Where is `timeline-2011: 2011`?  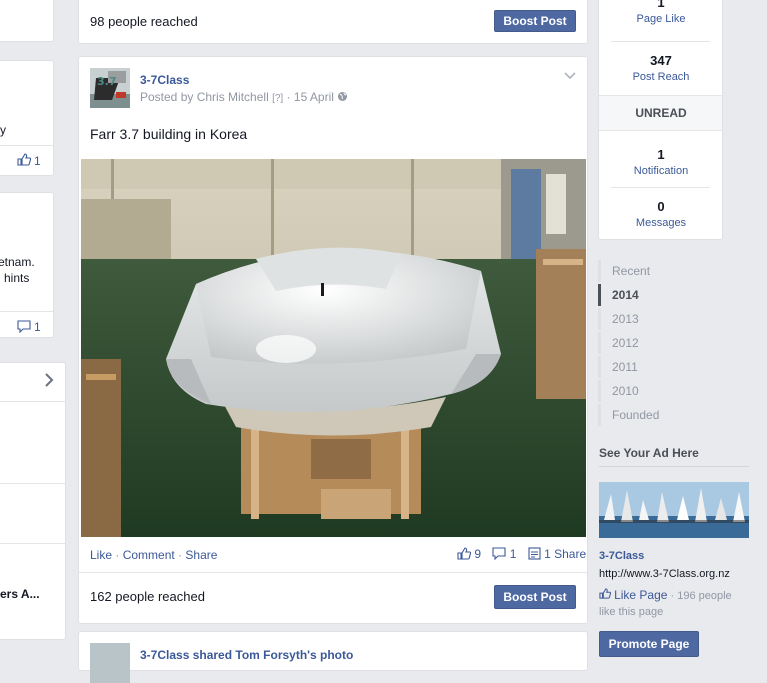
timeline-2011: 2011 is located at coordinates (663, 367).